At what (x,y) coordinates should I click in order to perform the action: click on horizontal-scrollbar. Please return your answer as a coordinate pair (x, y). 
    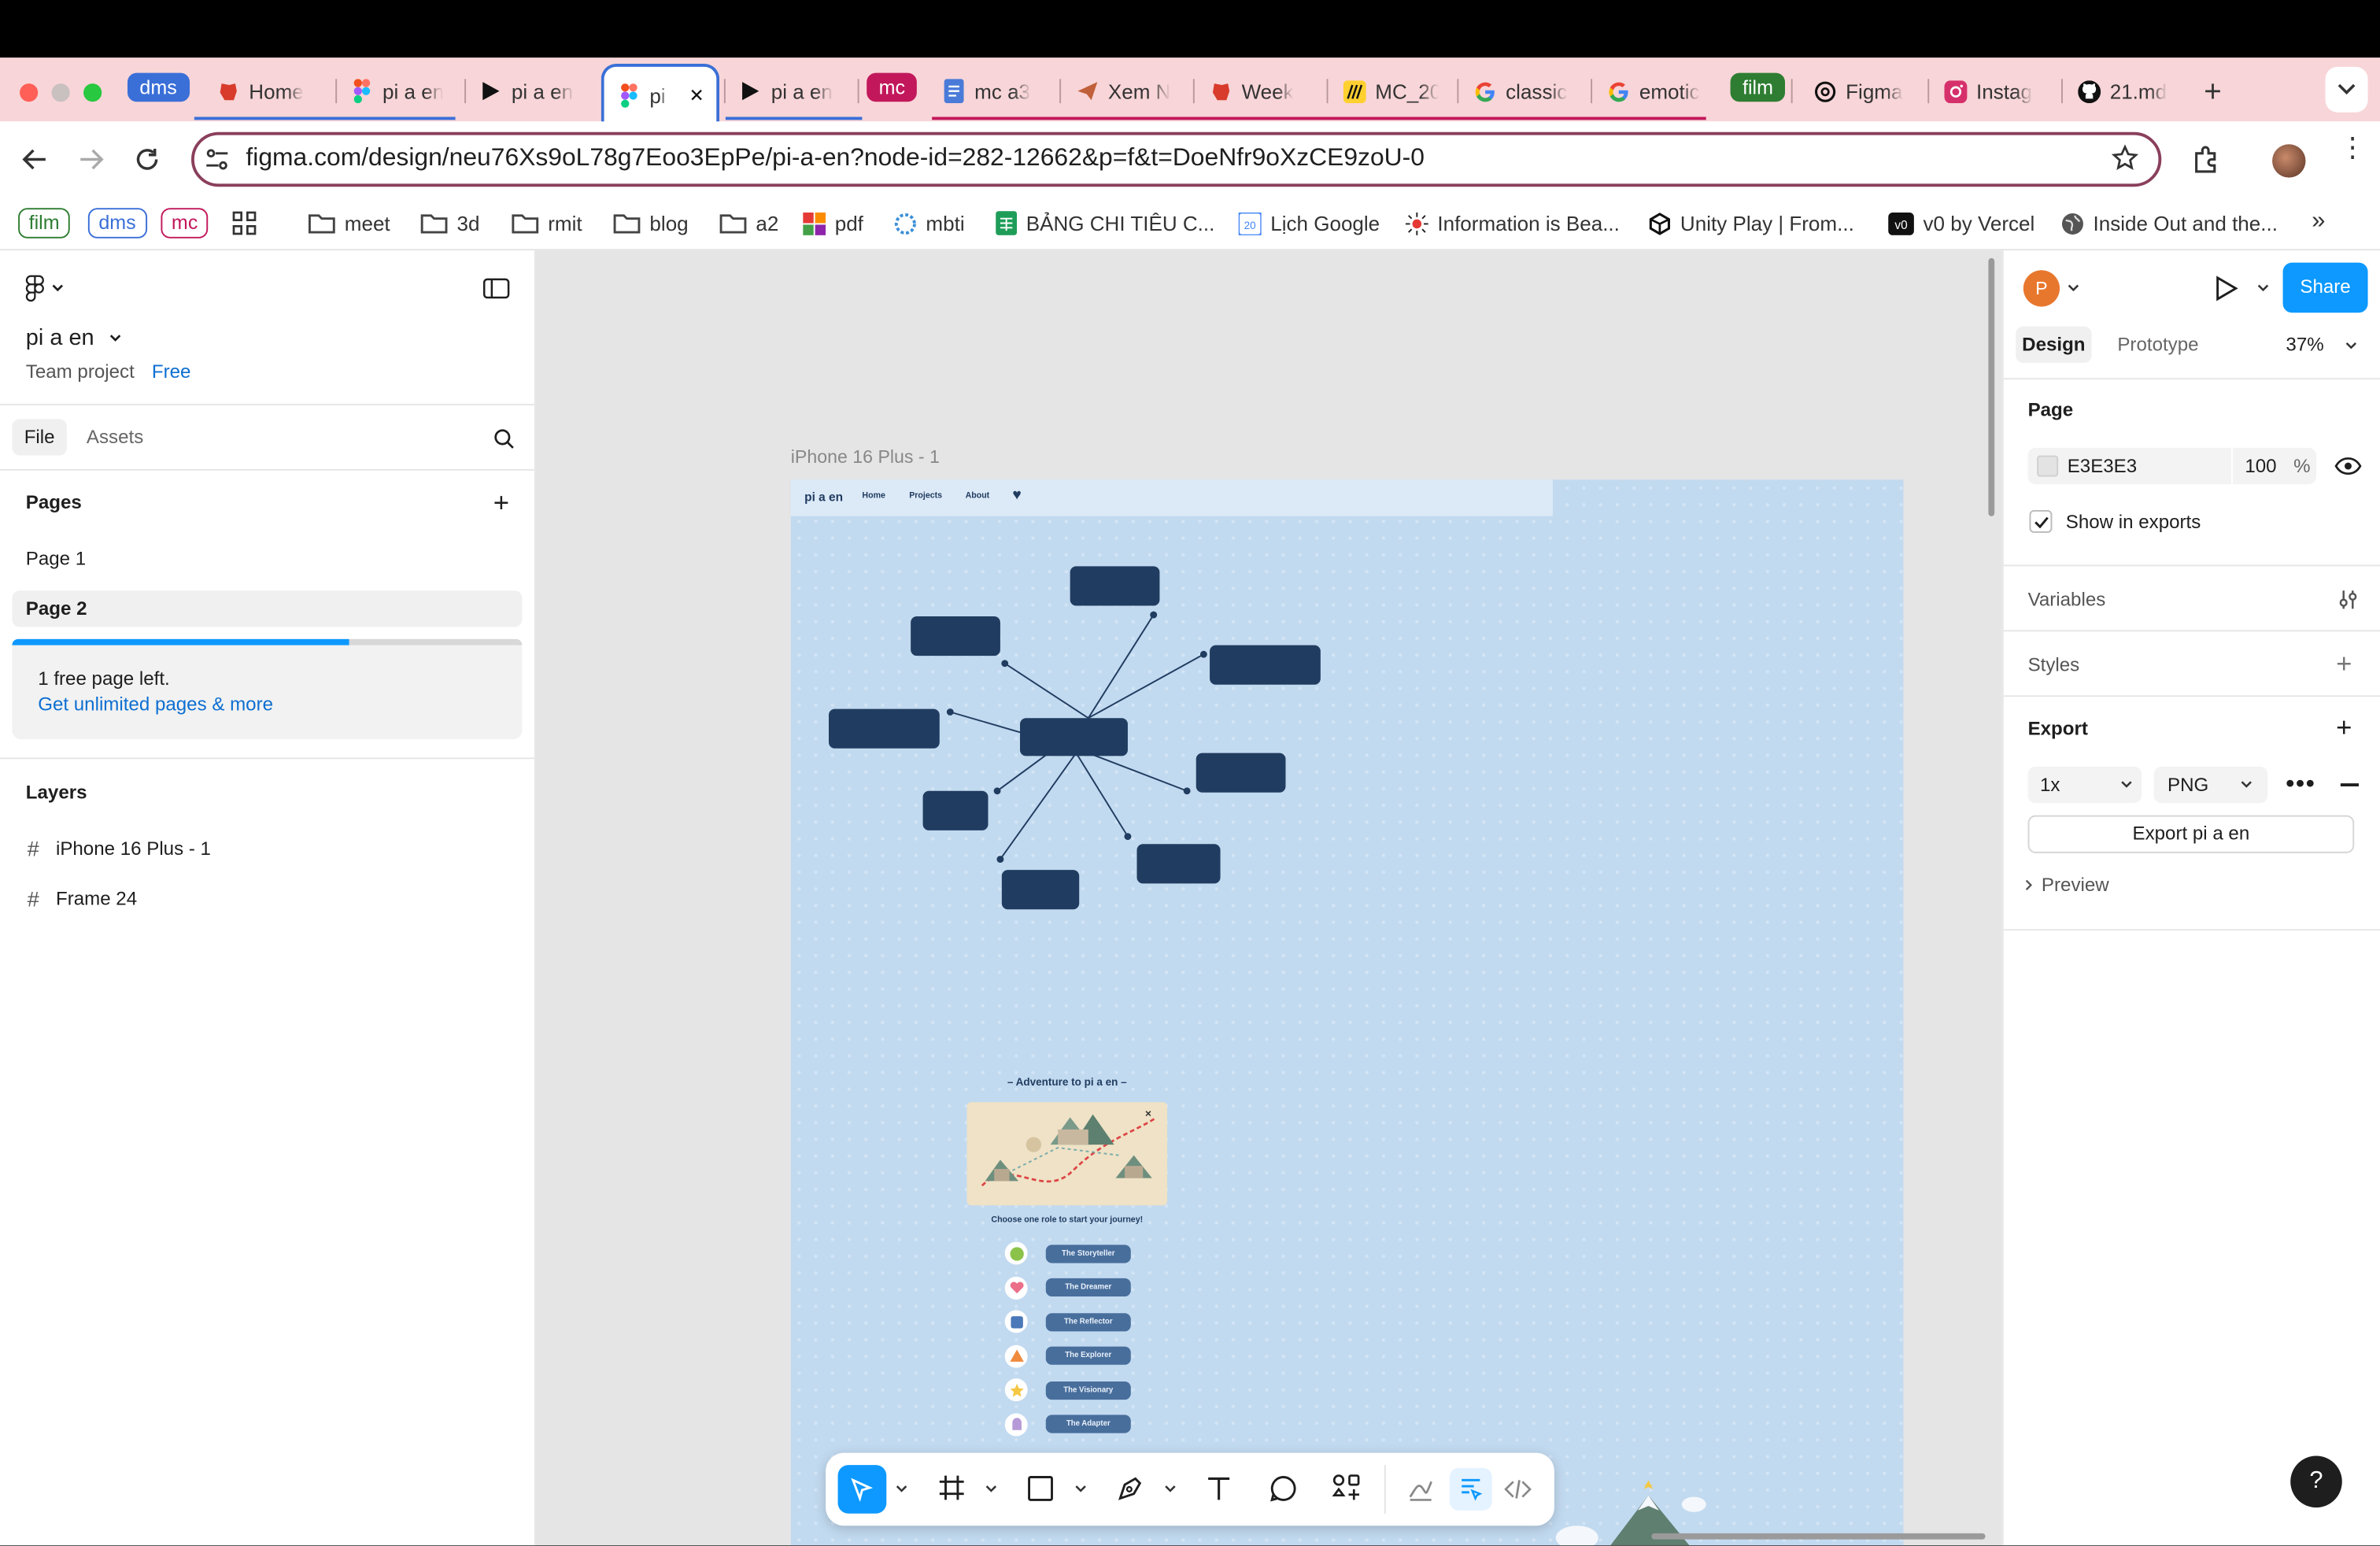
    Looking at the image, I should click on (1818, 1537).